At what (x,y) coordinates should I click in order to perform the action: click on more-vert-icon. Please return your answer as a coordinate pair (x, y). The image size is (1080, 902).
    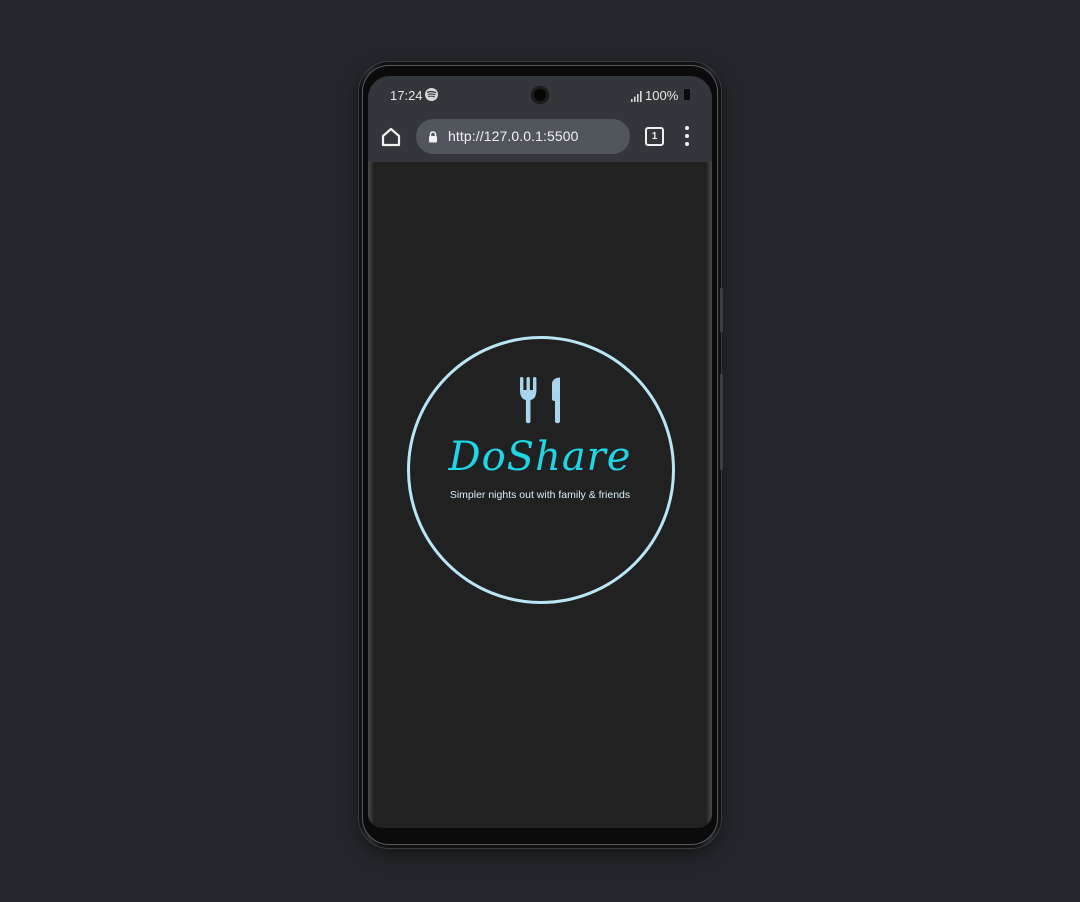
    Looking at the image, I should click on (687, 137).